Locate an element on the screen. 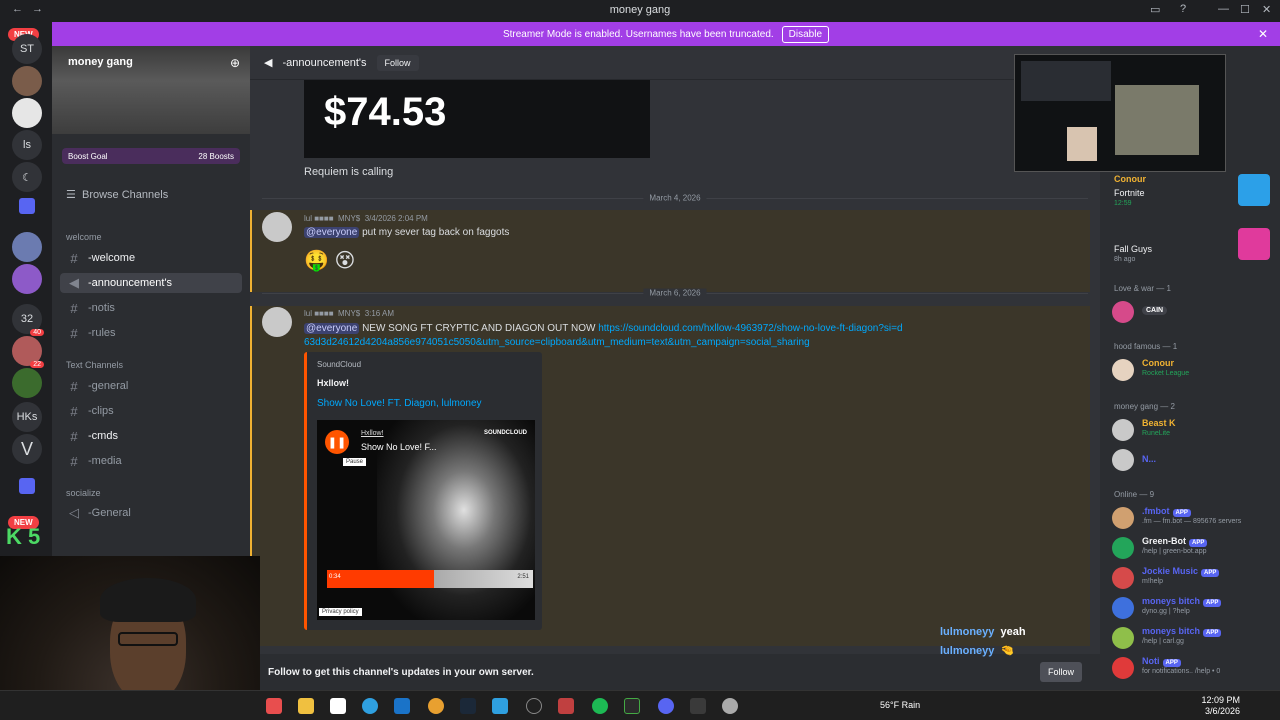 This screenshot has height=720, width=1280. help-icon: ? is located at coordinates (1183, 9).